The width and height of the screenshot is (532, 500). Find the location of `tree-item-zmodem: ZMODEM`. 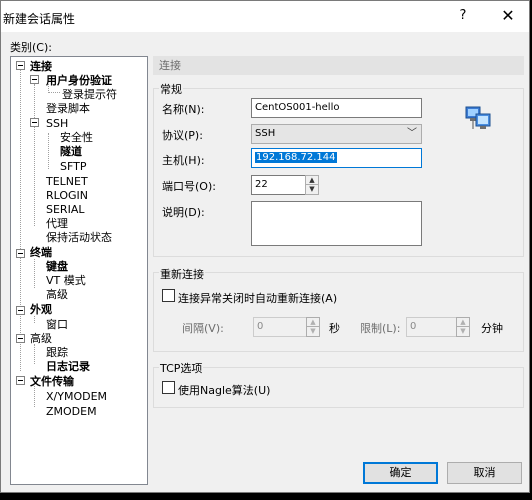

tree-item-zmodem: ZMODEM is located at coordinates (71, 411).